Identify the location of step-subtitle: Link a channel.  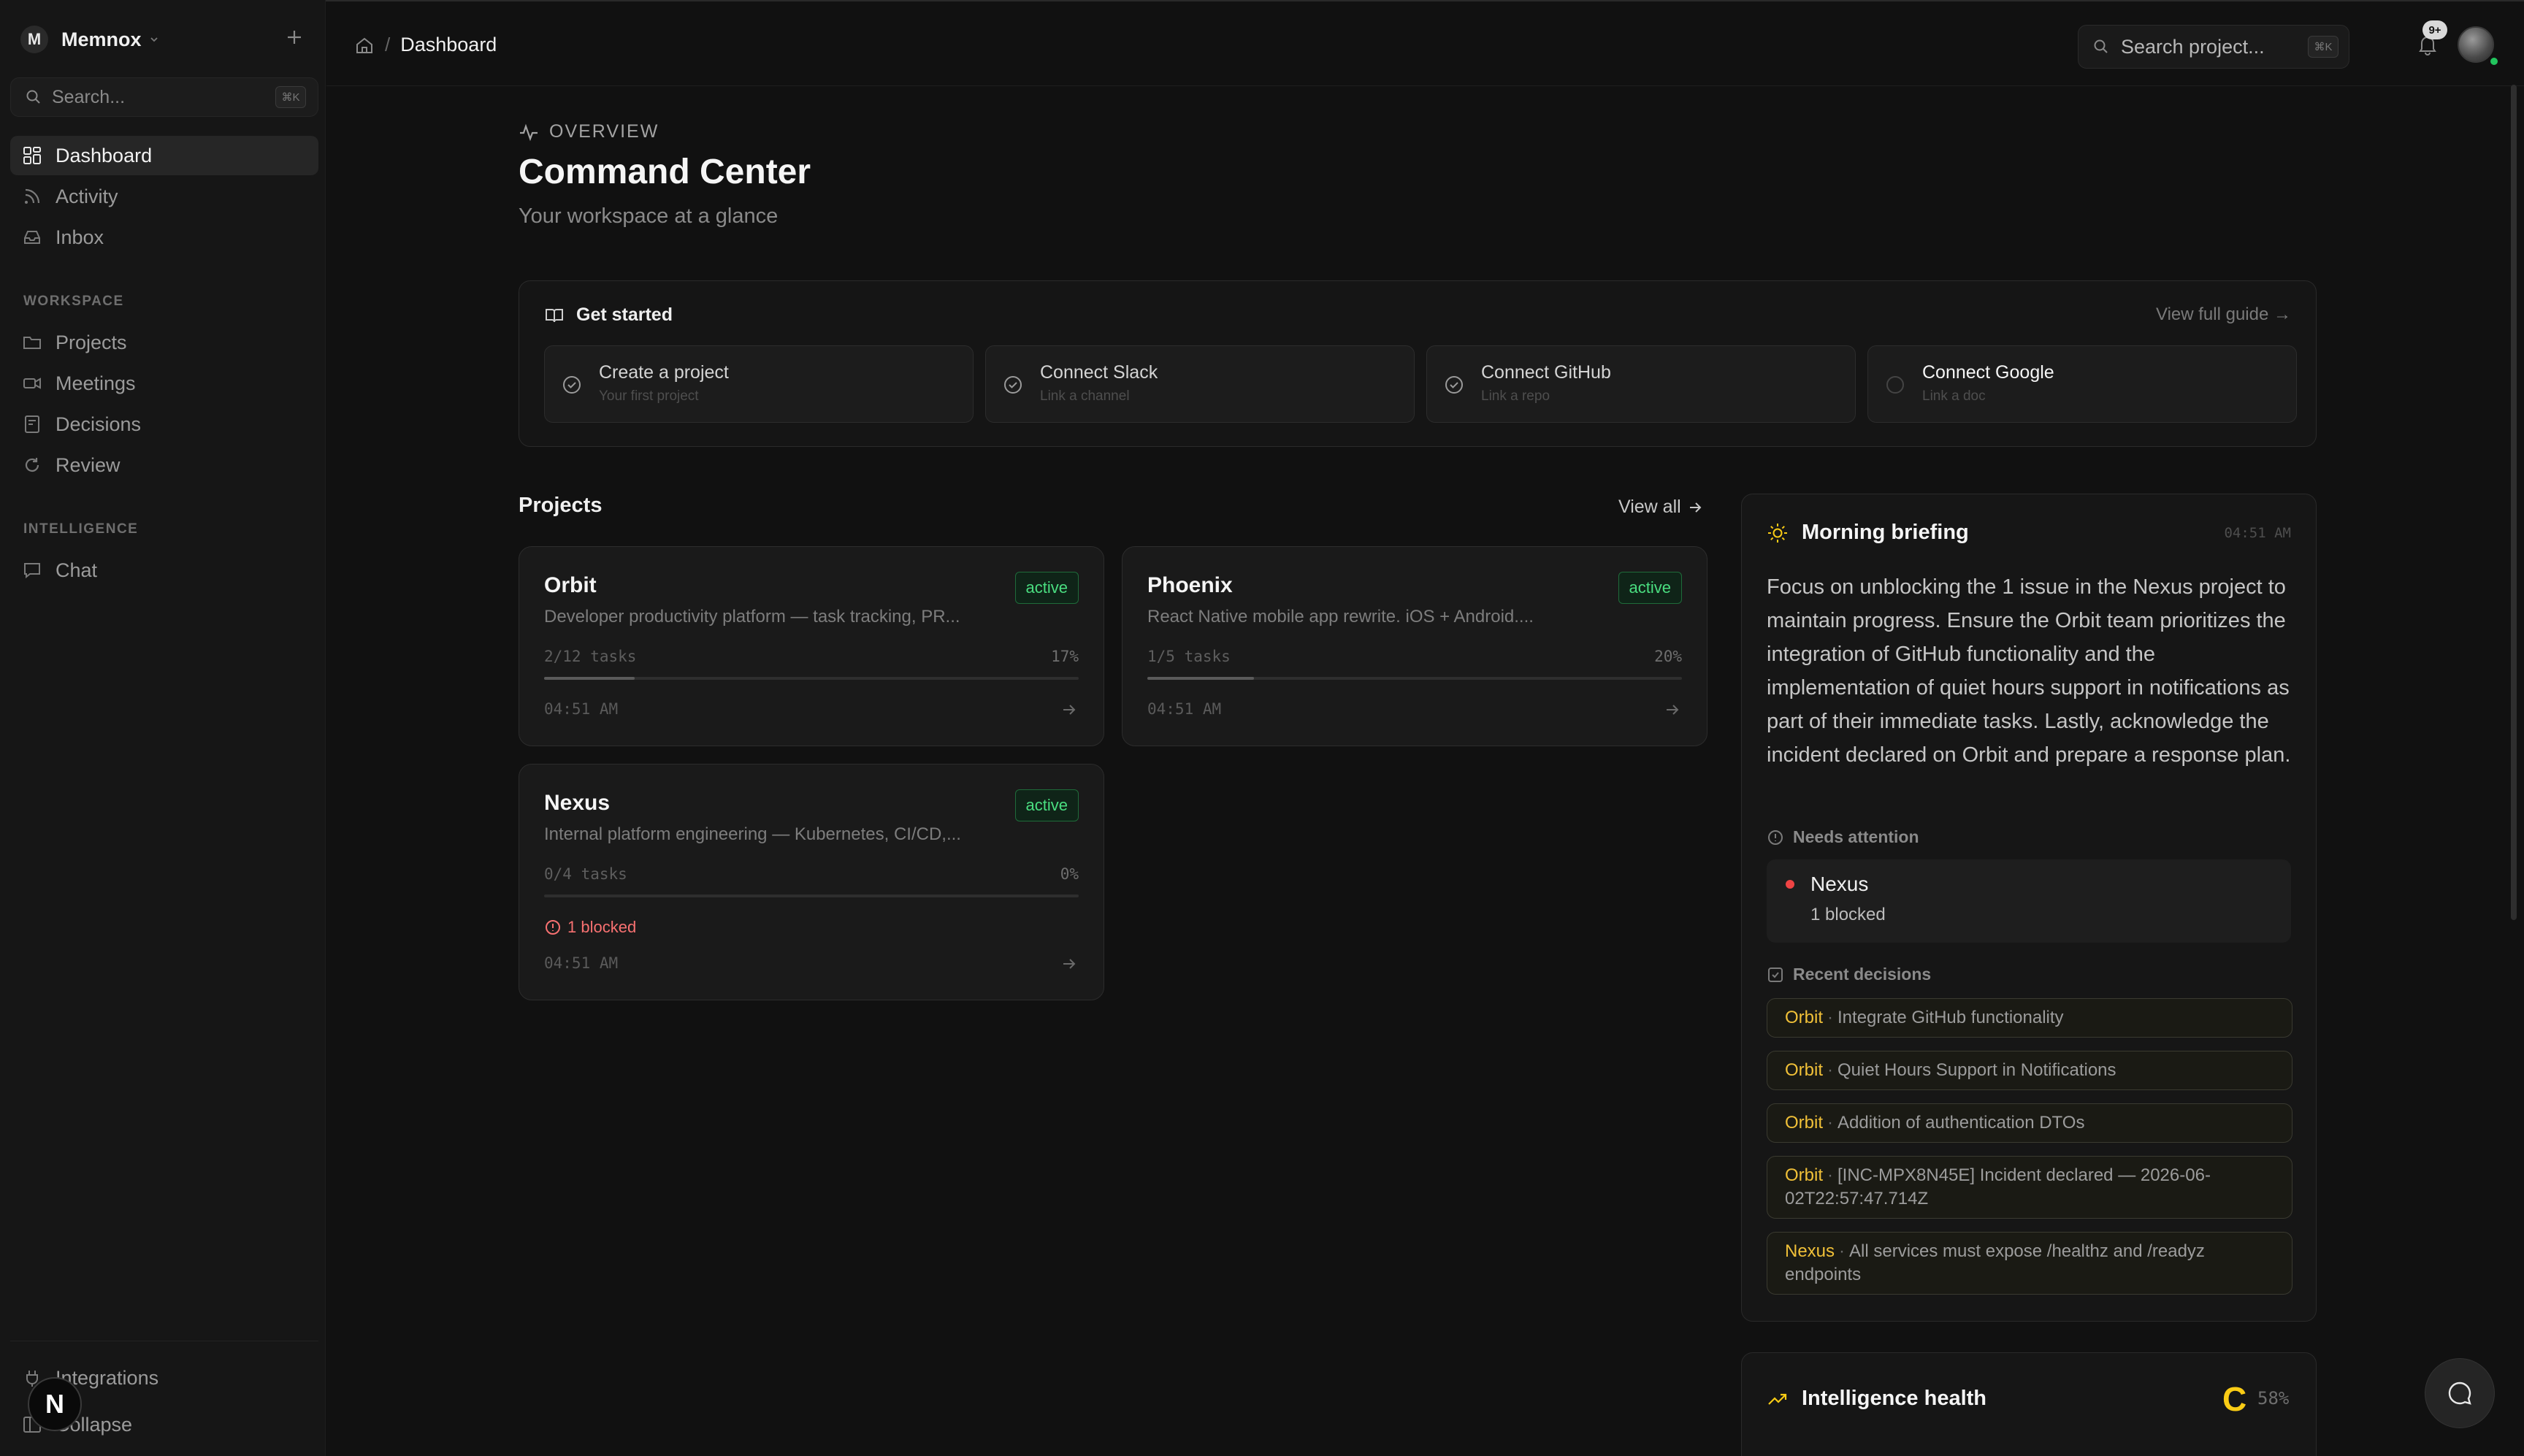
(1085, 396).